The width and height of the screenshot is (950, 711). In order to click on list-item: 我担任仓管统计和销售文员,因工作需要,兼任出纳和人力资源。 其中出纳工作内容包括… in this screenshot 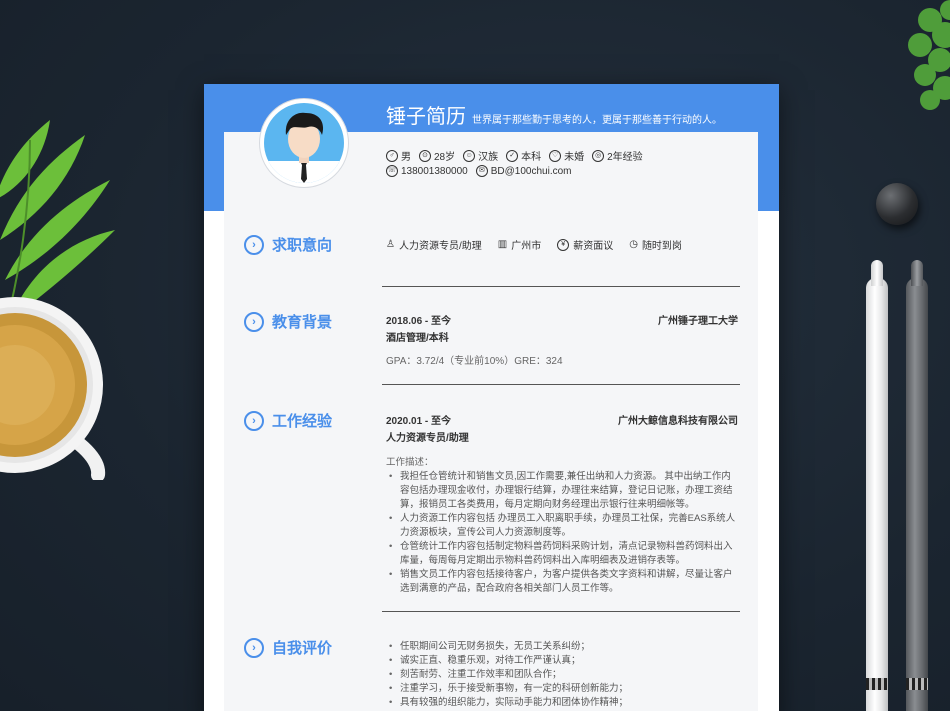, I will do `click(562, 491)`.